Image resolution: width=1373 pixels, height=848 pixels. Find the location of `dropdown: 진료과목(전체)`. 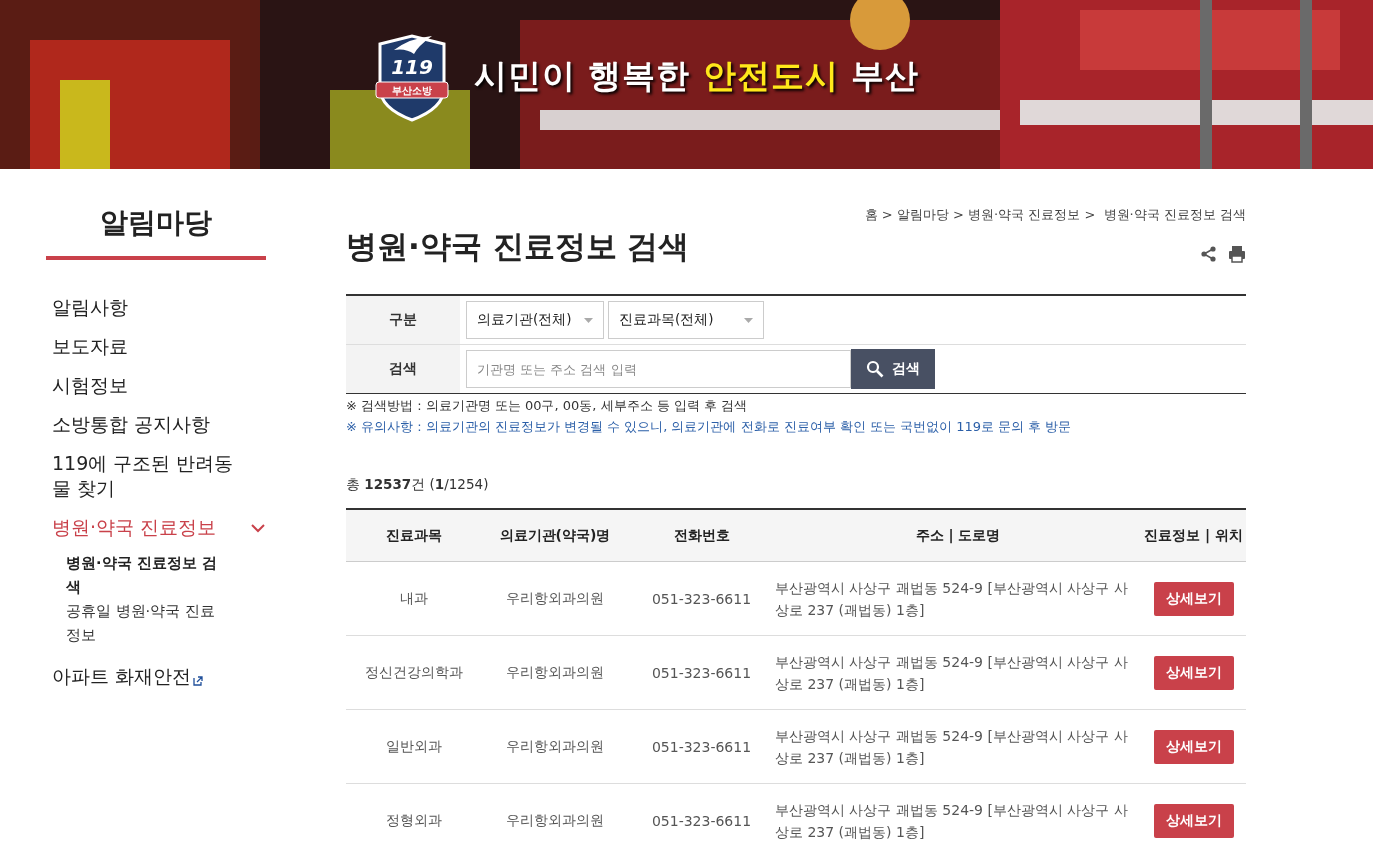

dropdown: 진료과목(전체) is located at coordinates (686, 320).